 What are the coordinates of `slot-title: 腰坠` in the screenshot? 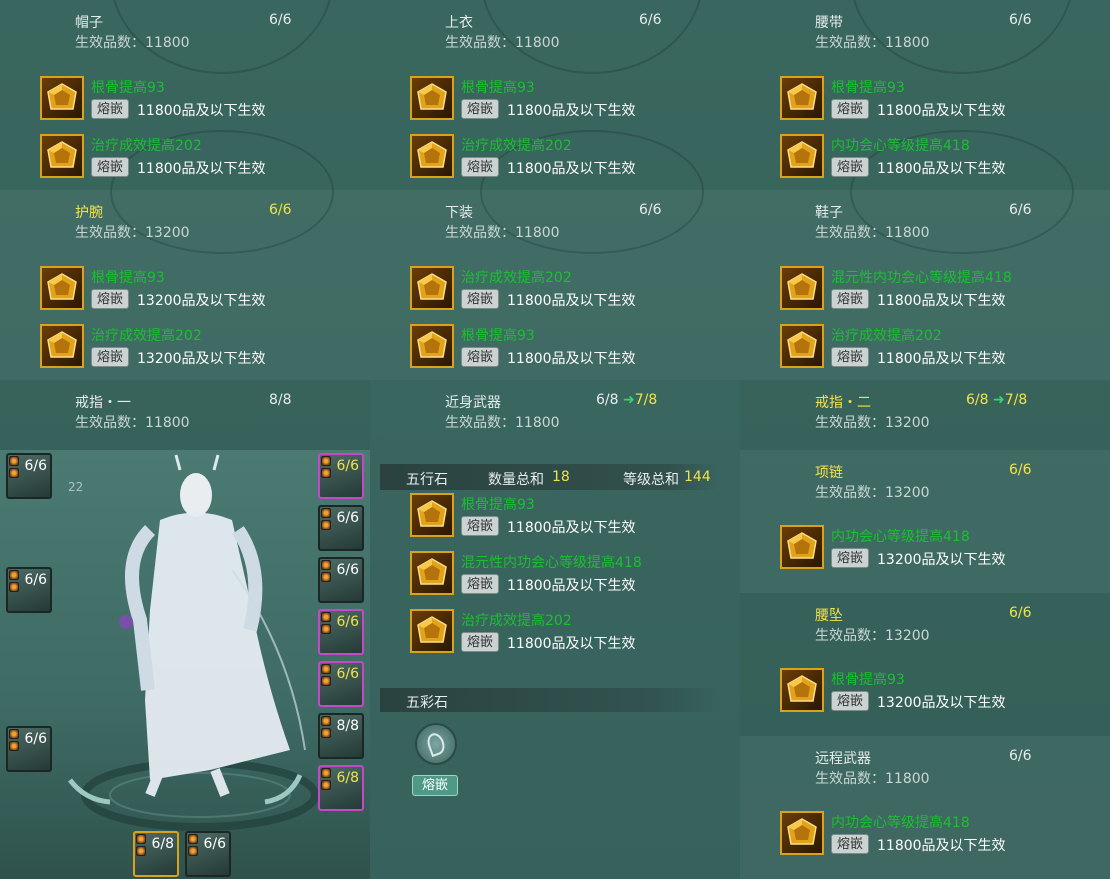 It's located at (829, 616).